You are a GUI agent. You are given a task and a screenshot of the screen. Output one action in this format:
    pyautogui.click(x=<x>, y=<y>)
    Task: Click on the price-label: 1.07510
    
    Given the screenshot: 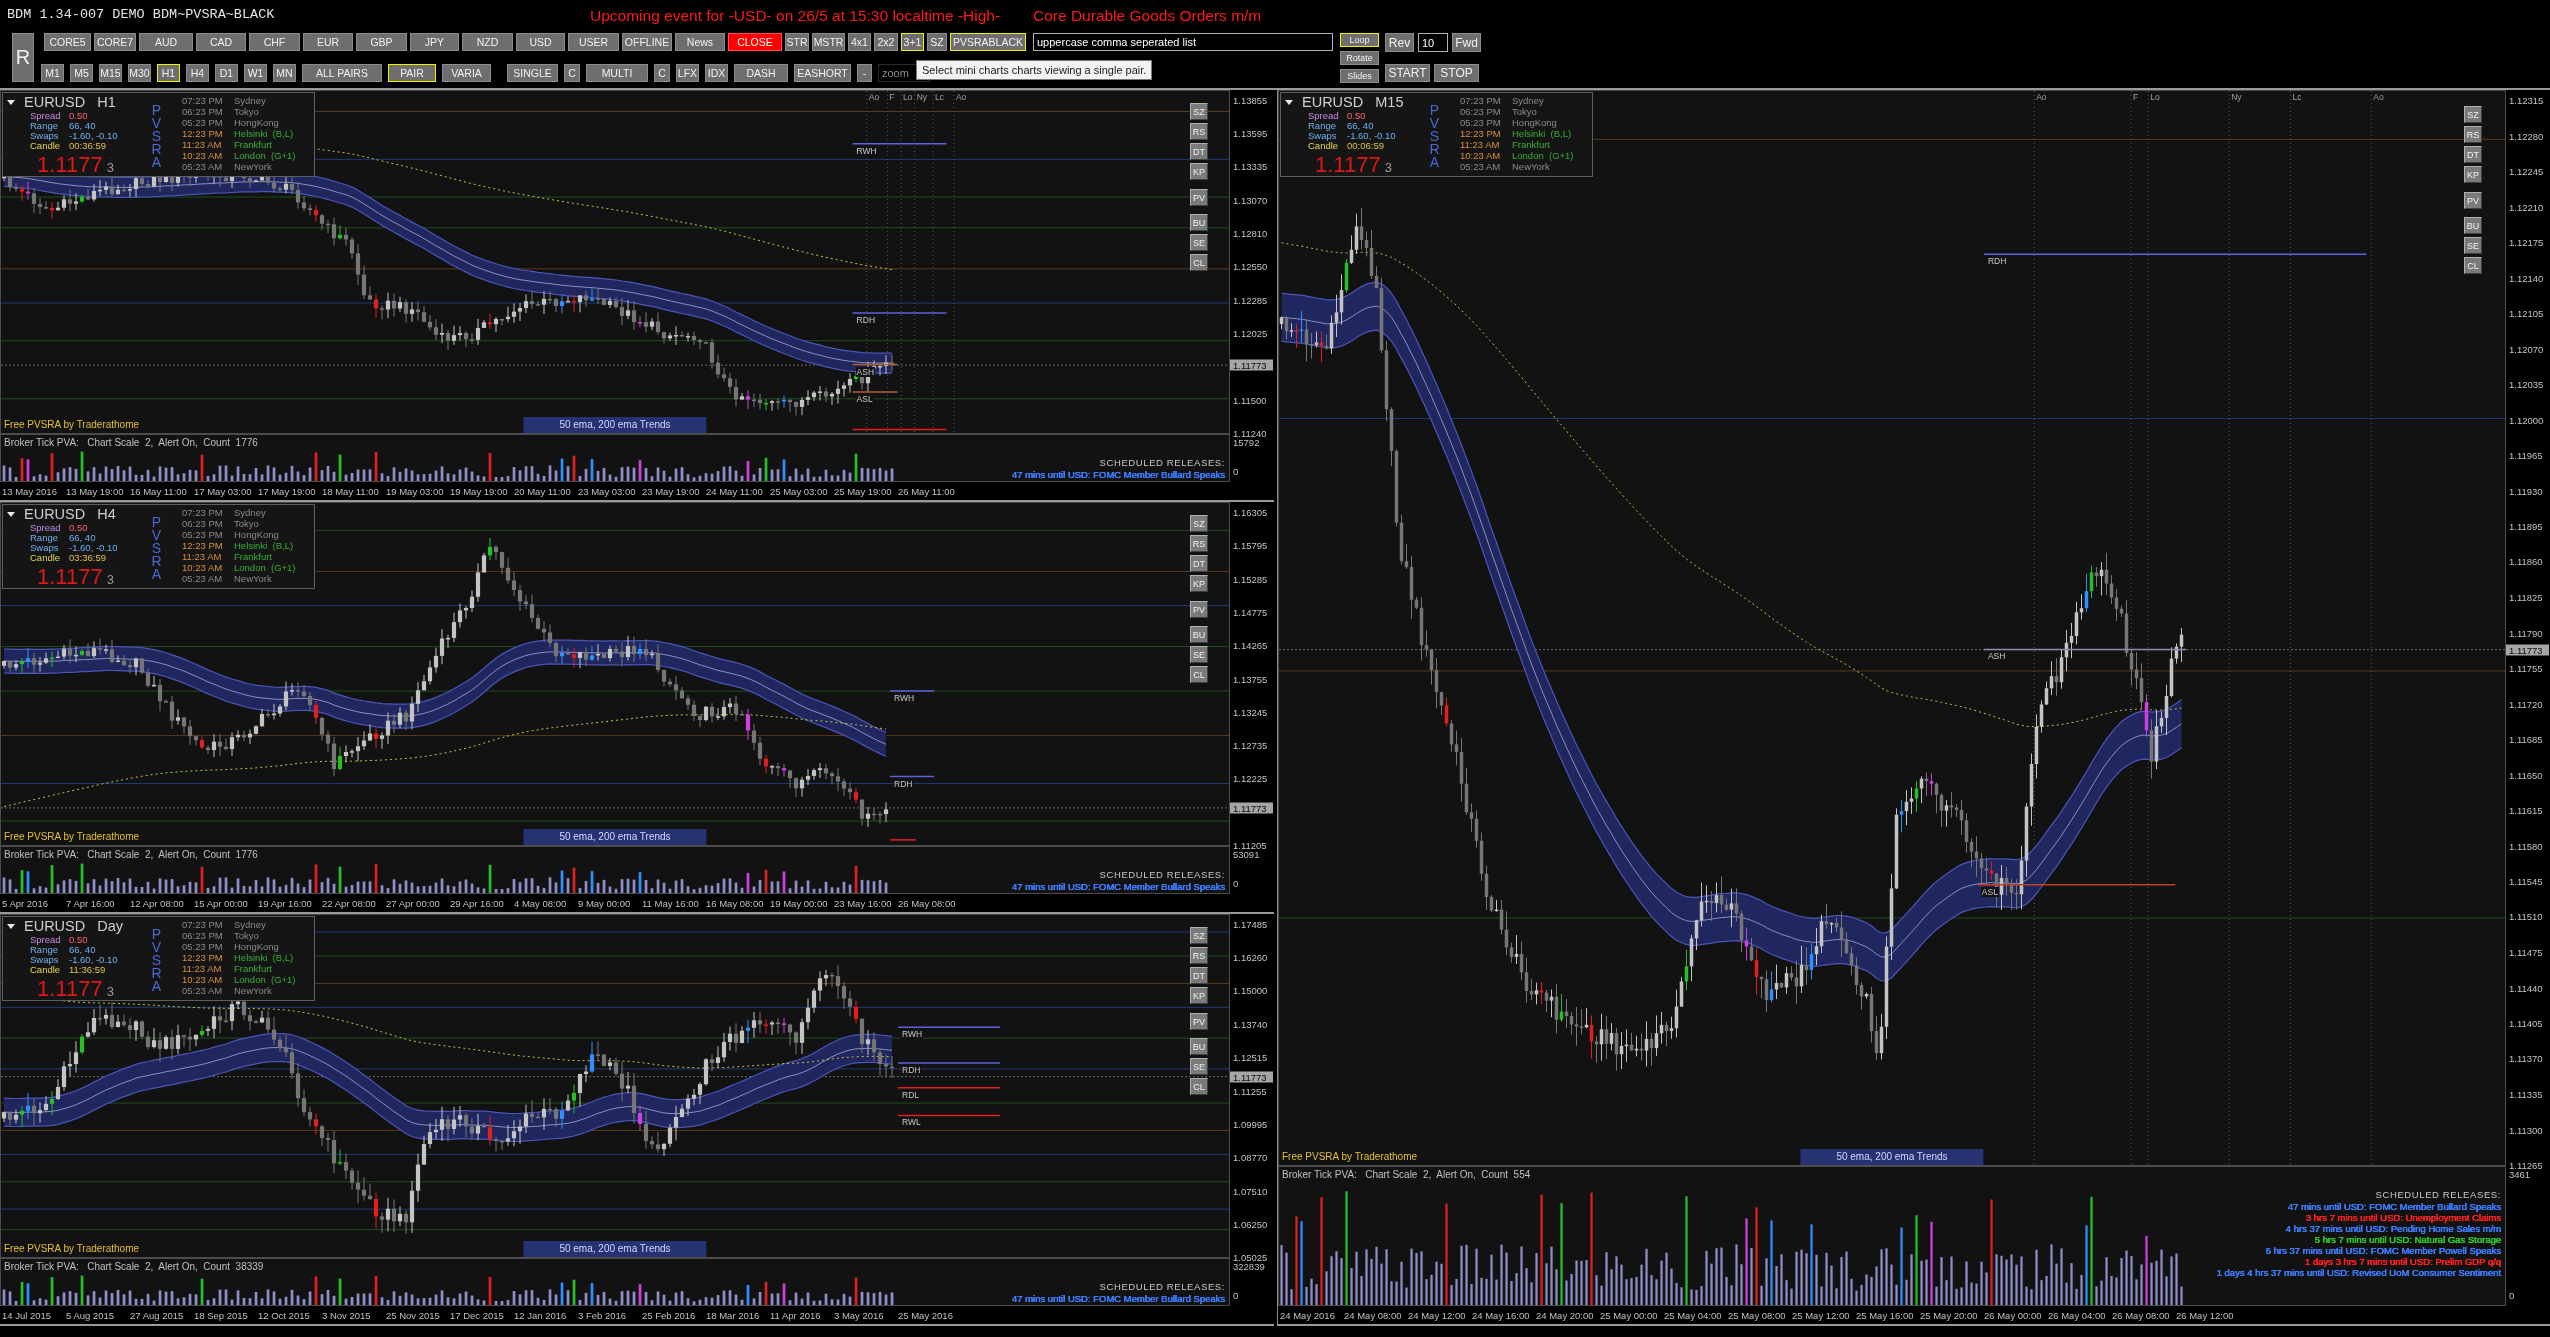 What is the action you would take?
    pyautogui.click(x=1250, y=1191)
    